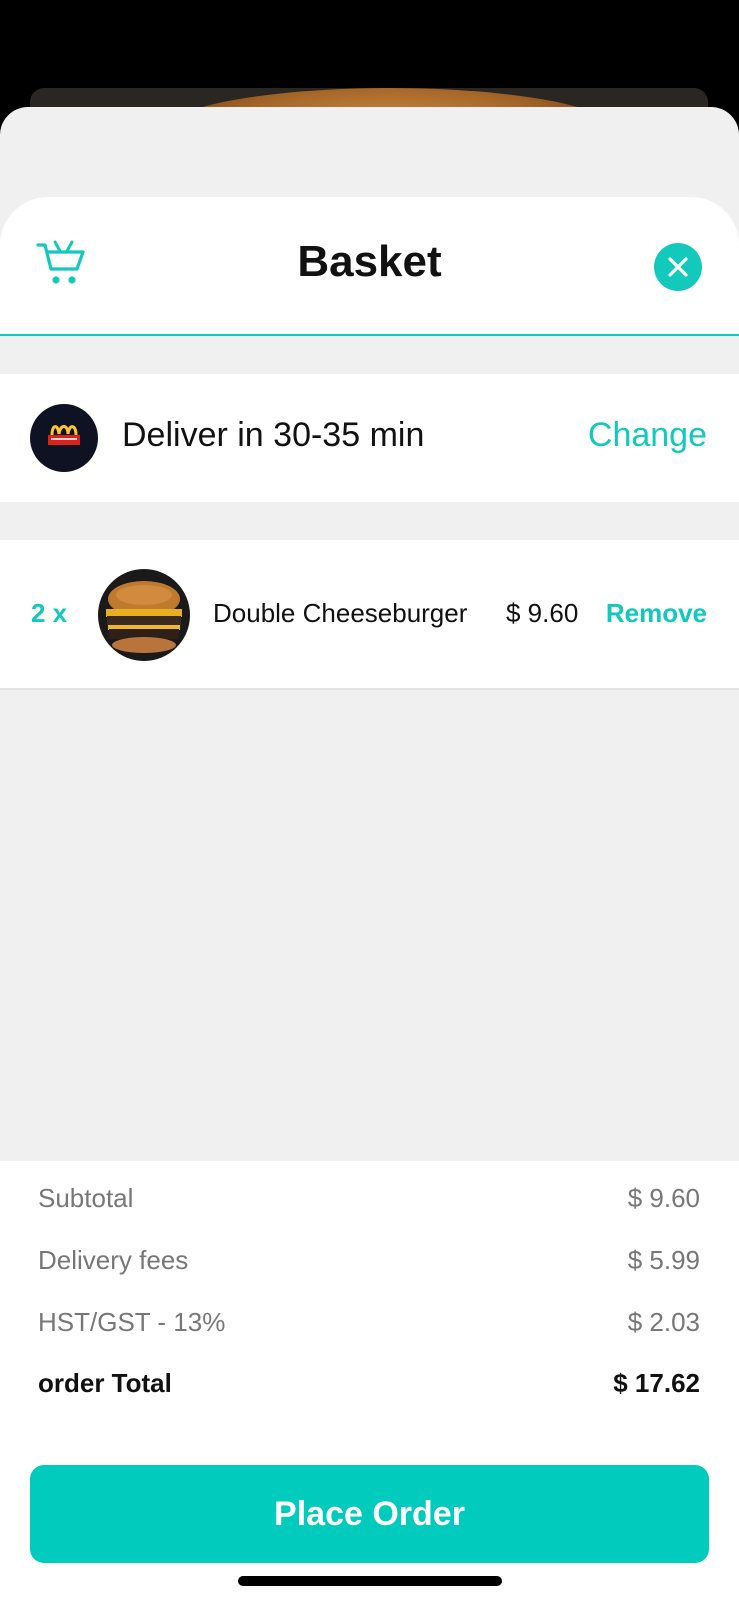 This screenshot has height=1600, width=739. Describe the element at coordinates (663, 1322) in the screenshot. I see `tax-value: $ 2.03` at that location.